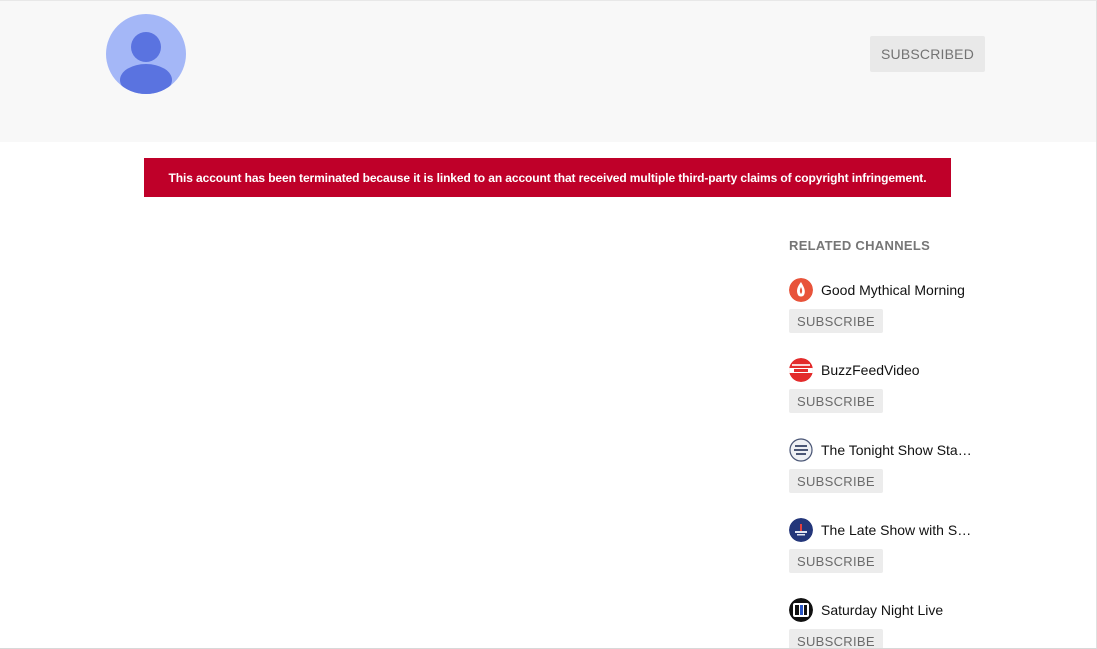 This screenshot has width=1097, height=649. Describe the element at coordinates (893, 290) in the screenshot. I see `channel-name-link: Good Mythical Morning` at that location.